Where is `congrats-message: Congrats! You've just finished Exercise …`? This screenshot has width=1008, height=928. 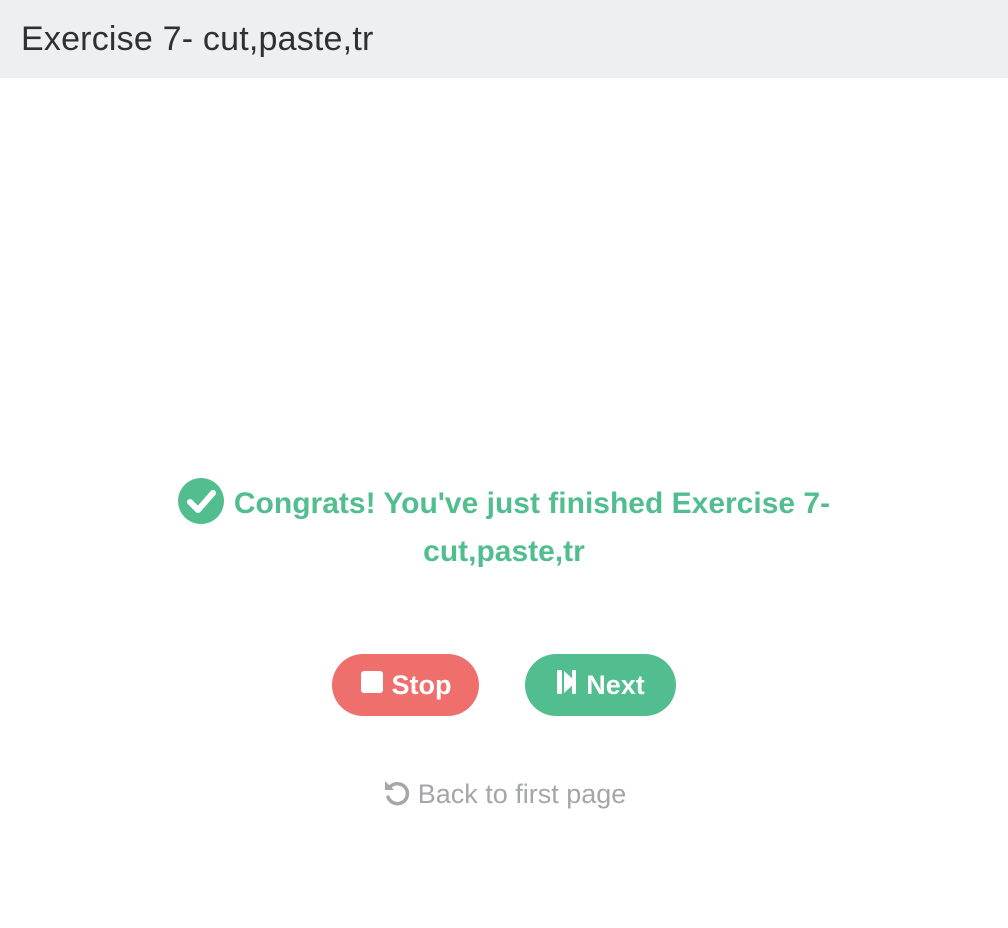
congrats-message: Congrats! You've just finished Exercise … is located at coordinates (504, 527).